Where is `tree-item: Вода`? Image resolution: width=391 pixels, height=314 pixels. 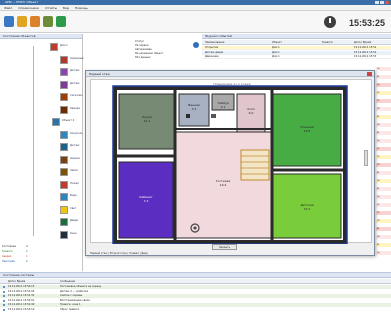 tree-item: Вода is located at coordinates (41, 197).